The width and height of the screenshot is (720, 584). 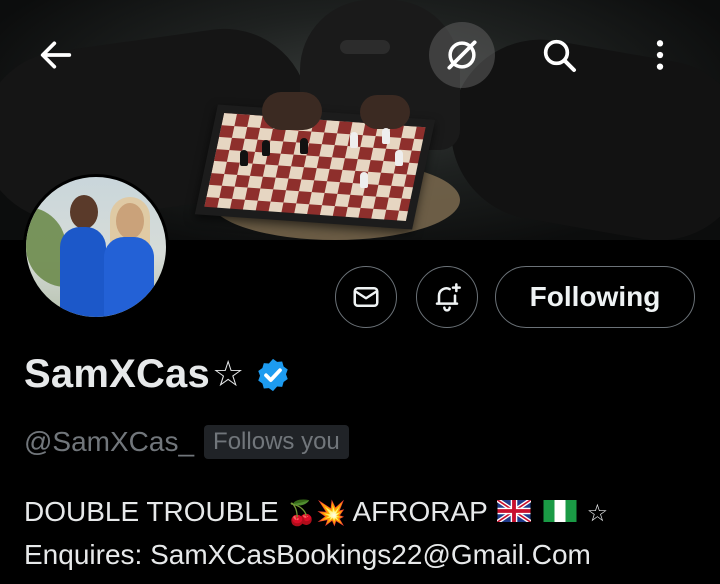 I want to click on bio-line-1: DOUBLE TROUBLE 🍒💥 AFRORAP ☆, so click(x=316, y=512).